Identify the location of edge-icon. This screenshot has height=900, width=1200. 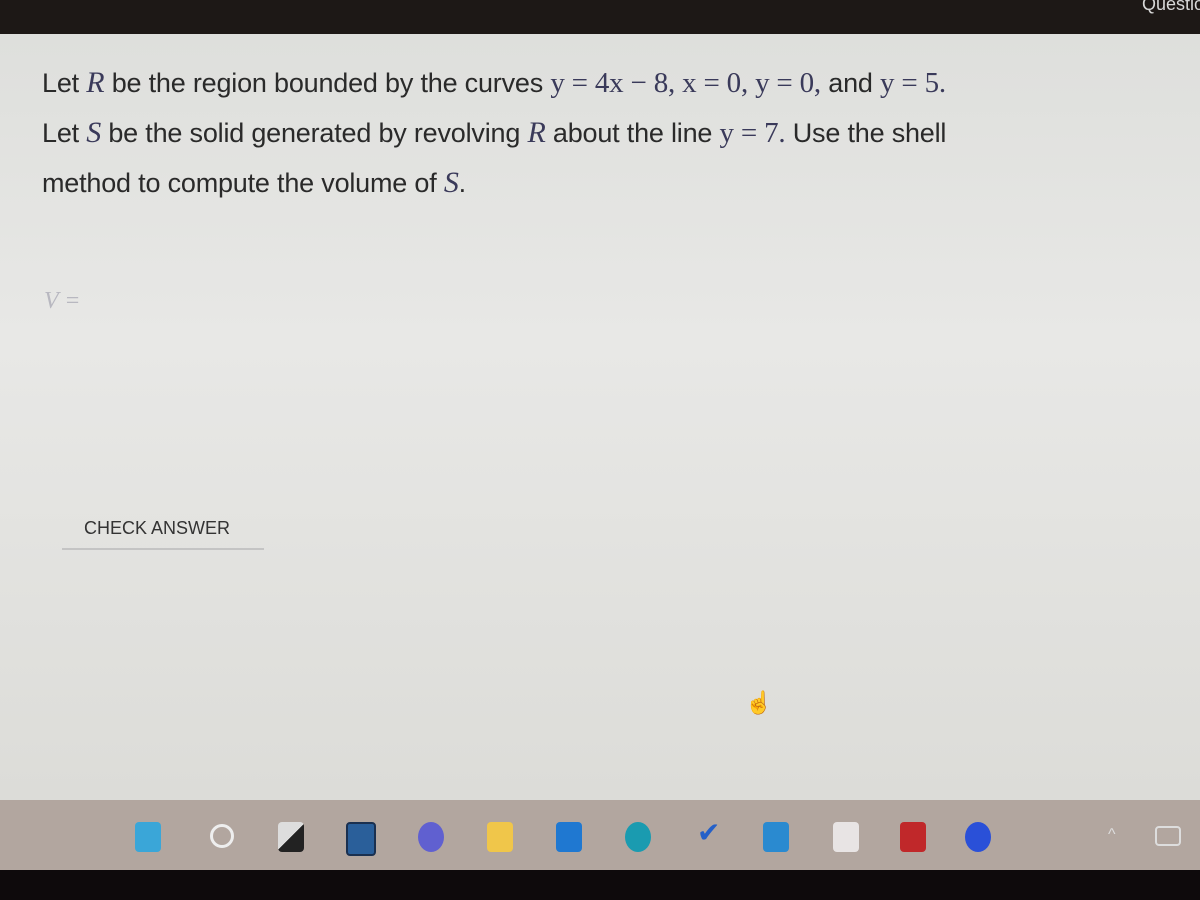
(638, 837).